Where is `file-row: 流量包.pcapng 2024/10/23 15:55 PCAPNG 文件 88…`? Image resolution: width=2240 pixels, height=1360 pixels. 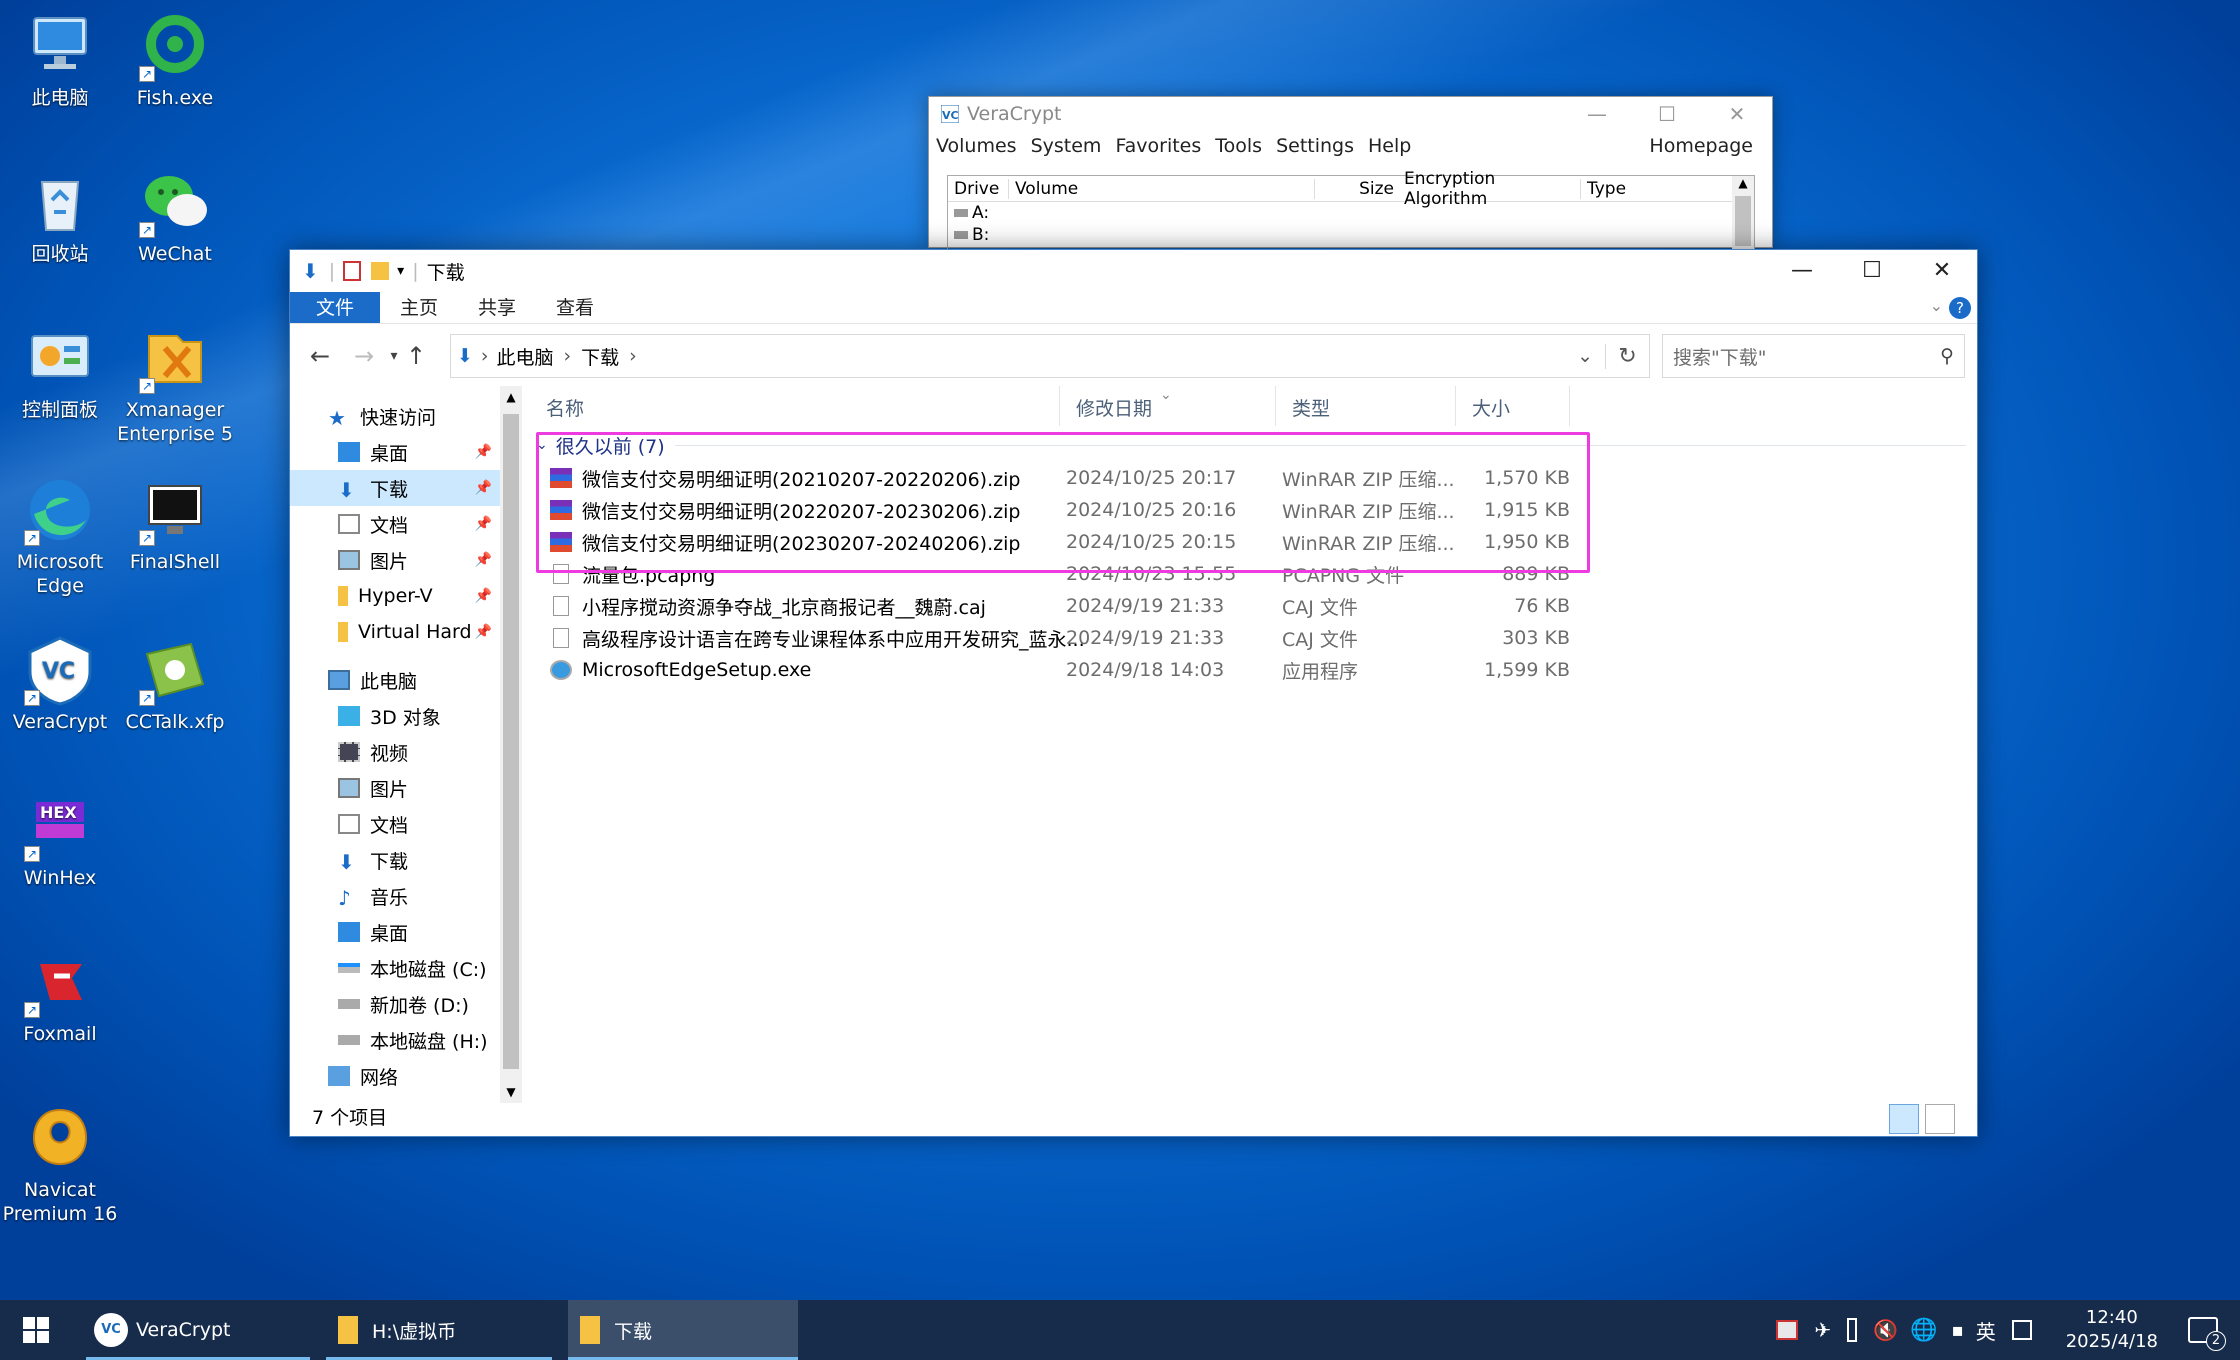 file-row: 流量包.pcapng 2024/10/23 15:55 PCAPNG 文件 88… is located at coordinates (1060, 574).